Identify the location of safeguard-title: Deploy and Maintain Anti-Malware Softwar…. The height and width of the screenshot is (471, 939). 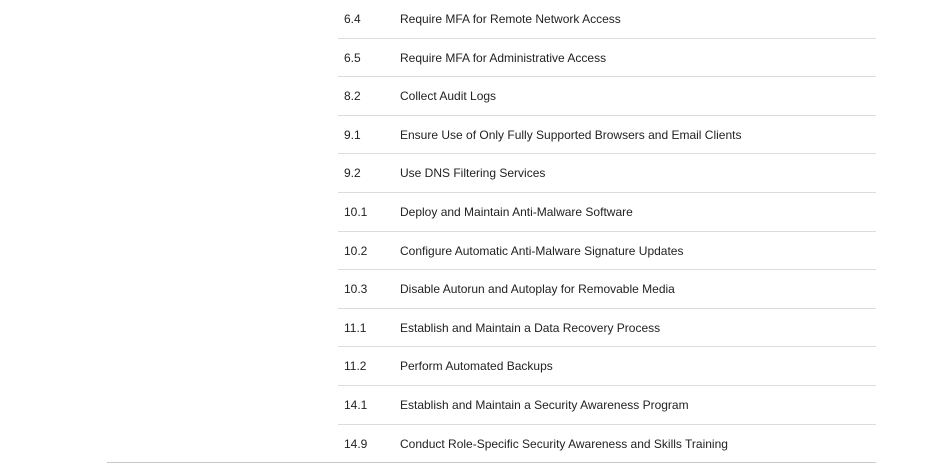
(516, 211).